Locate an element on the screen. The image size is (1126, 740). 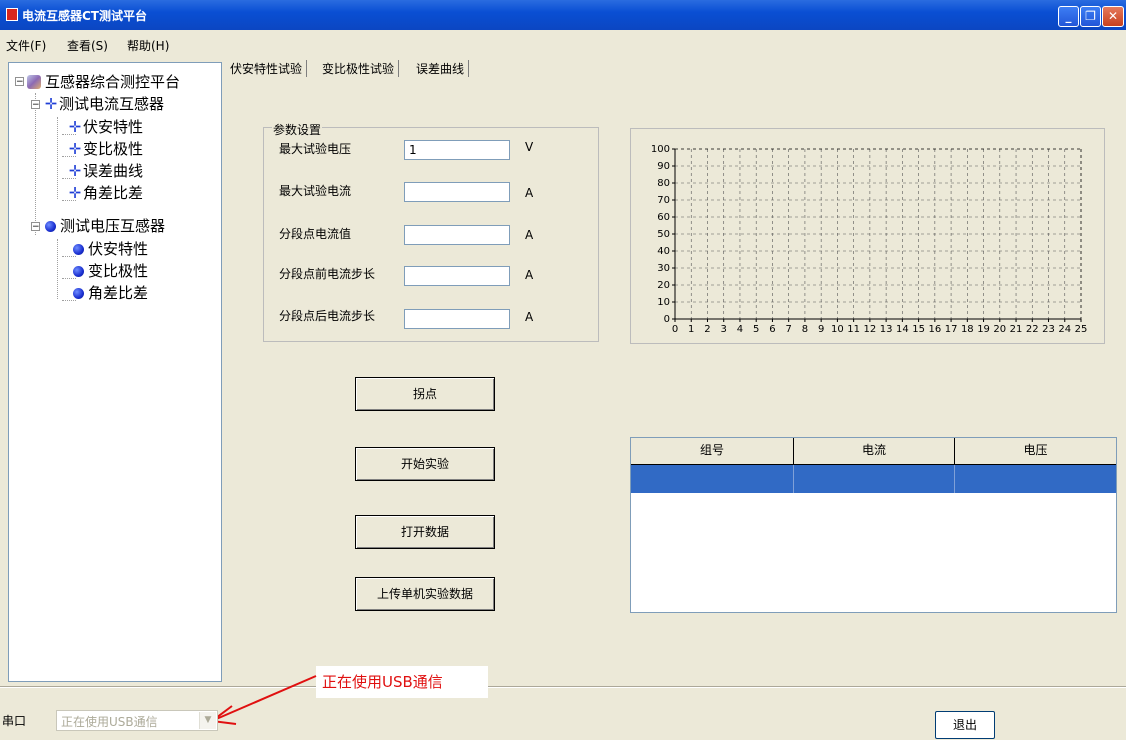
x-tick-label: 5 is located at coordinates (756, 329).